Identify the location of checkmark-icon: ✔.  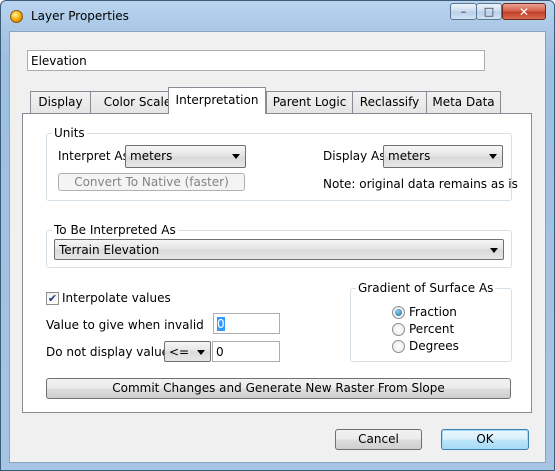
(52, 298).